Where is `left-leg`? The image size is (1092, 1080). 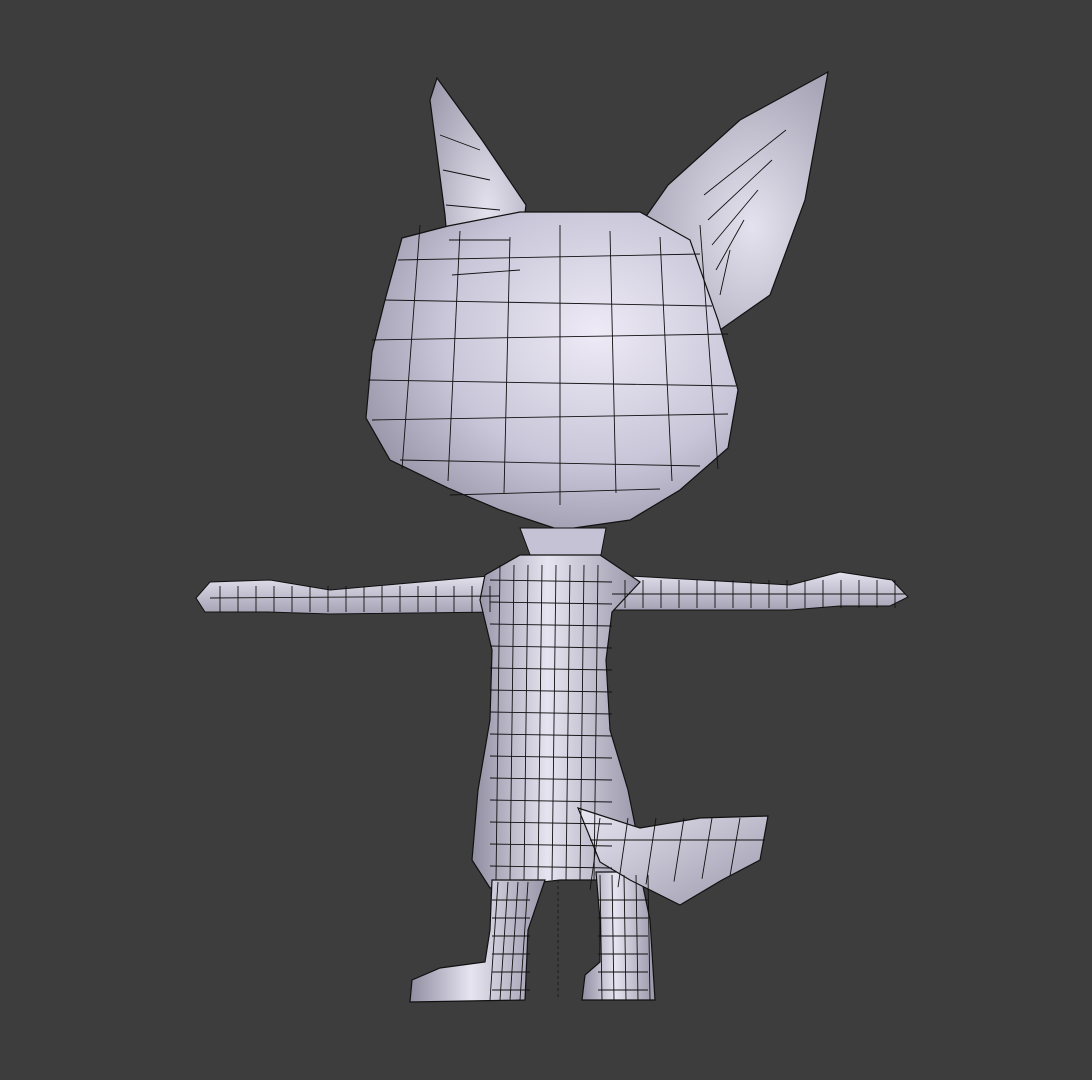
left-leg is located at coordinates (477, 941).